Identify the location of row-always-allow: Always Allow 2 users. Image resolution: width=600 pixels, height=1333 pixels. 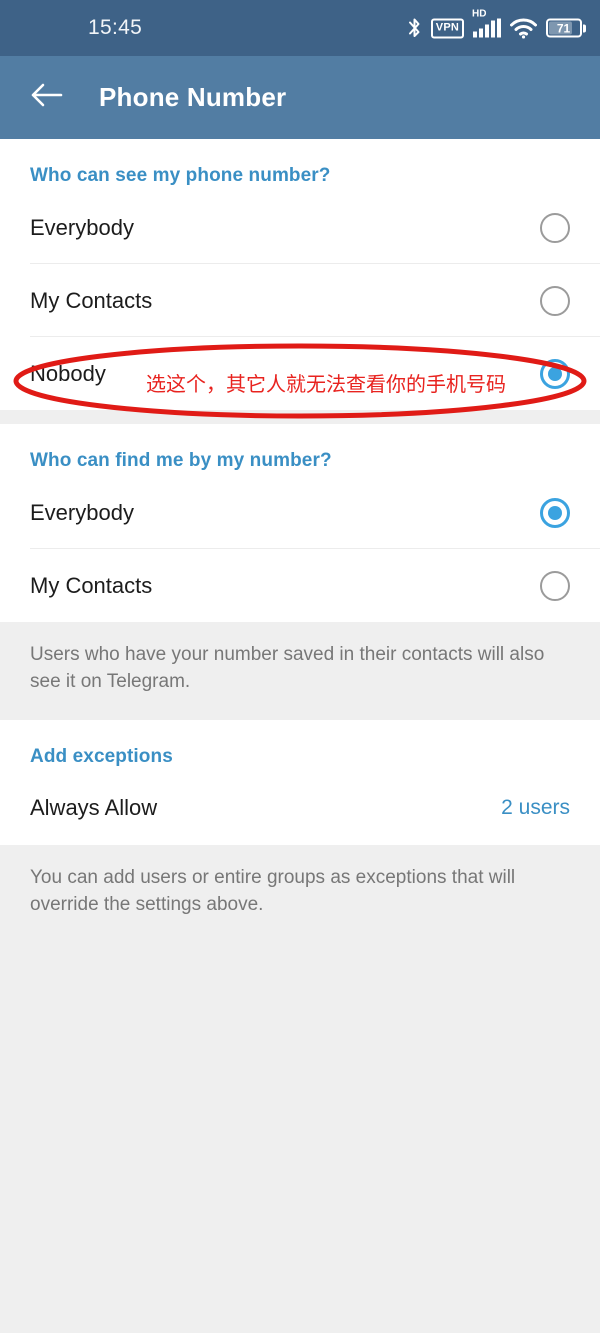
(300, 808).